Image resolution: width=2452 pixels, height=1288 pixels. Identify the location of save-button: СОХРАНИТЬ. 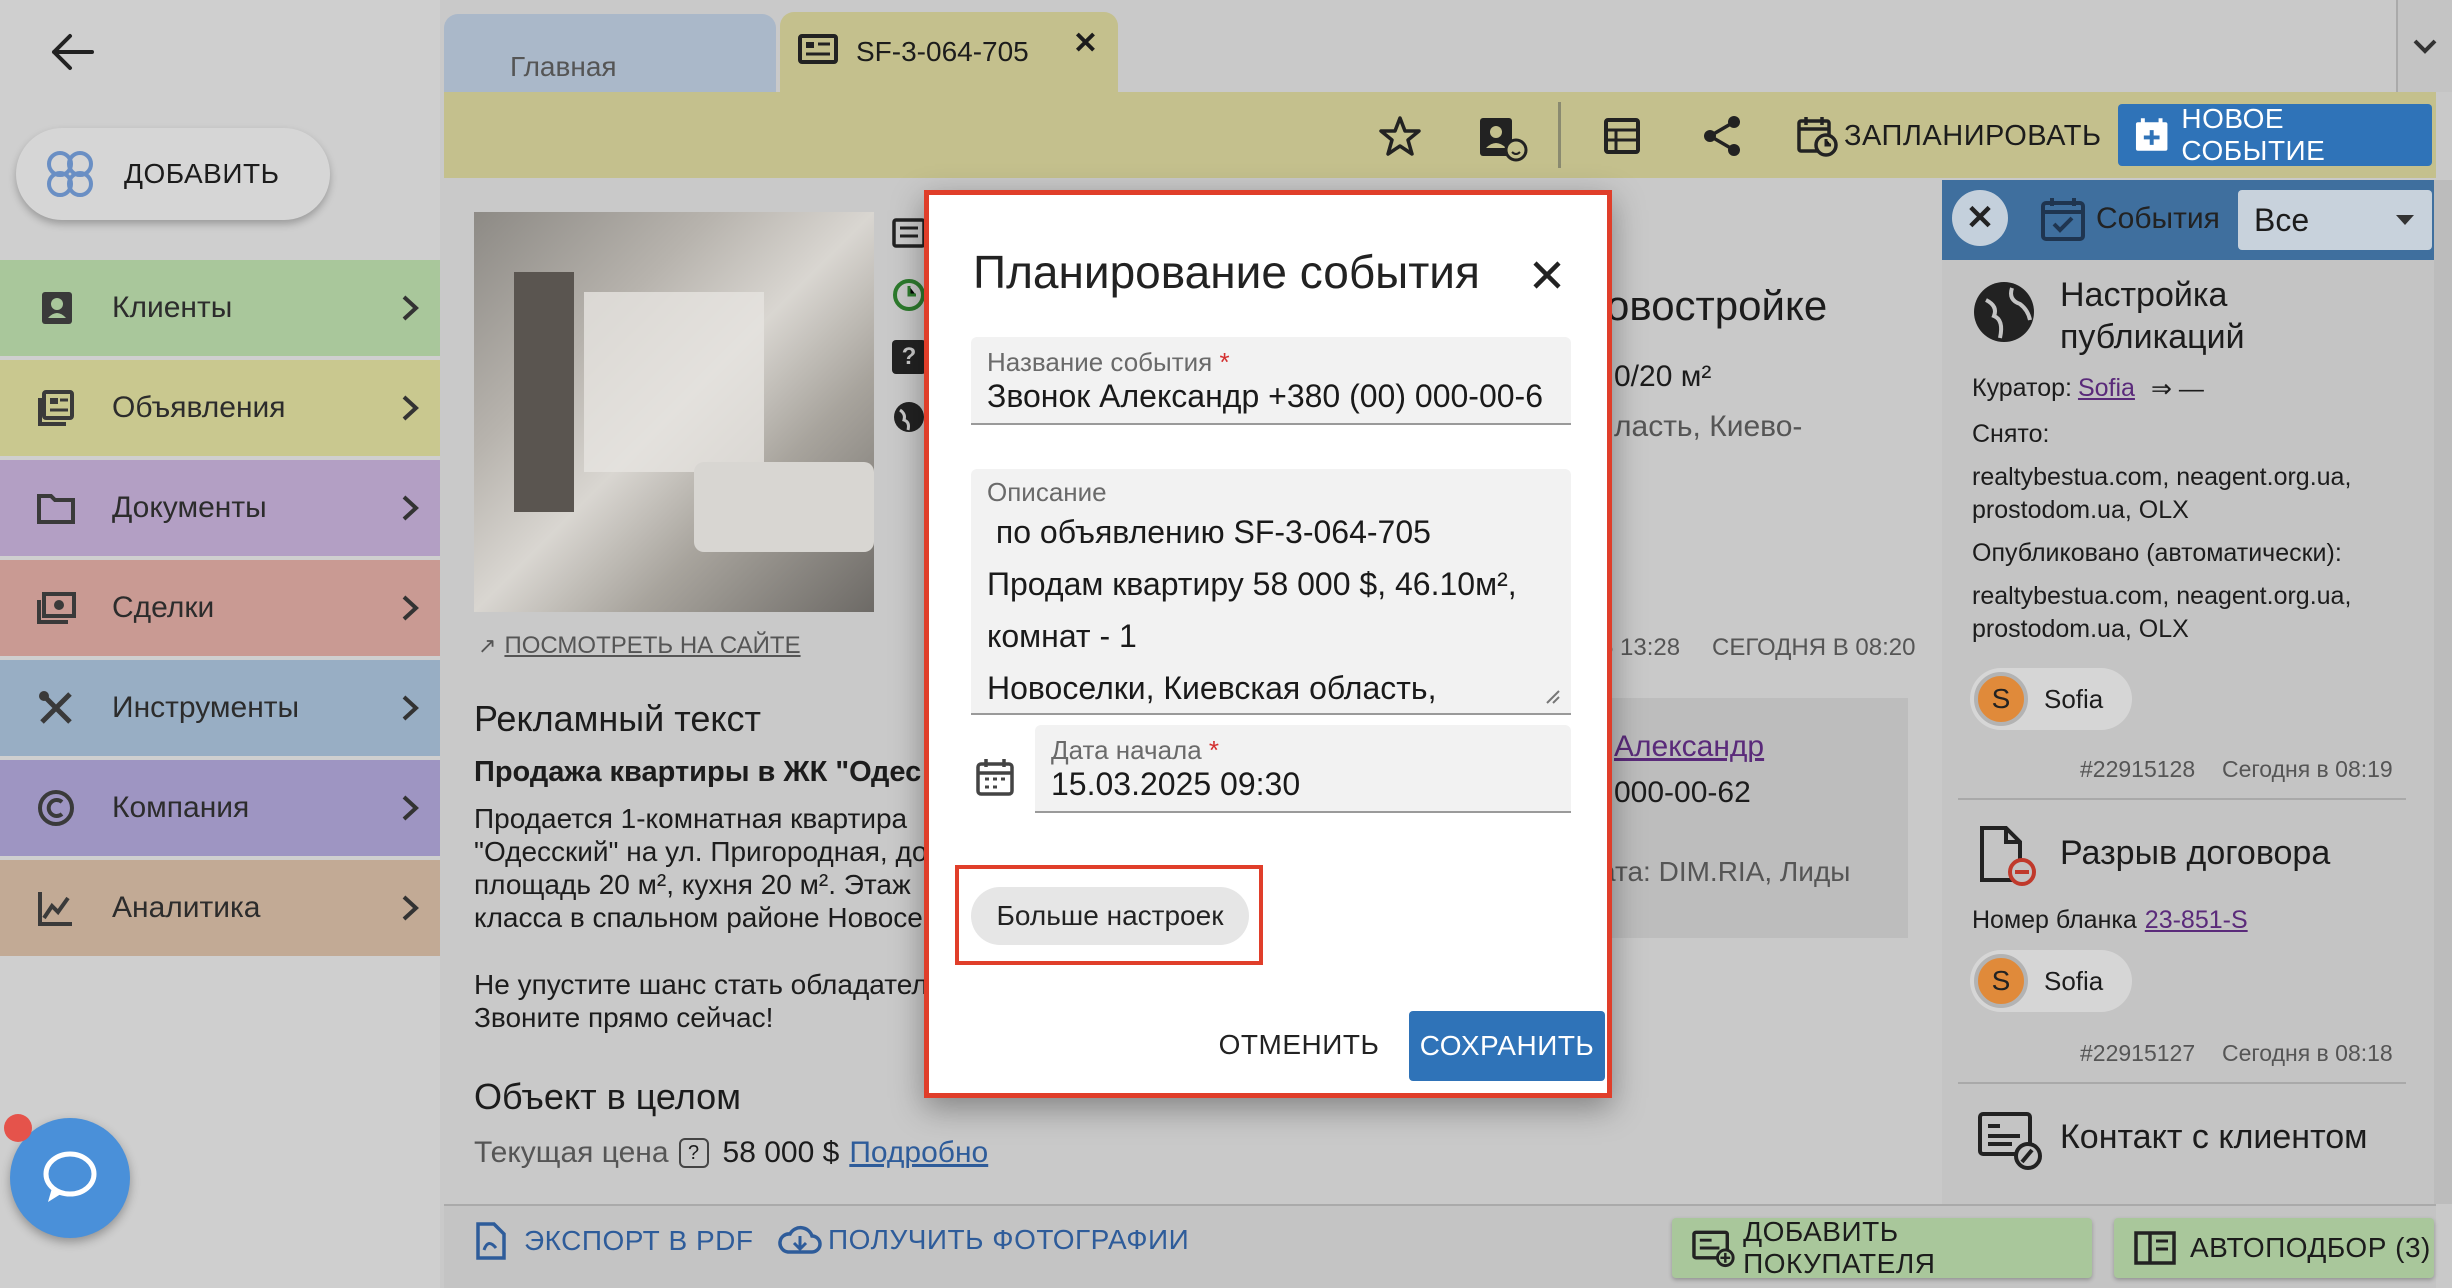
(1507, 1046).